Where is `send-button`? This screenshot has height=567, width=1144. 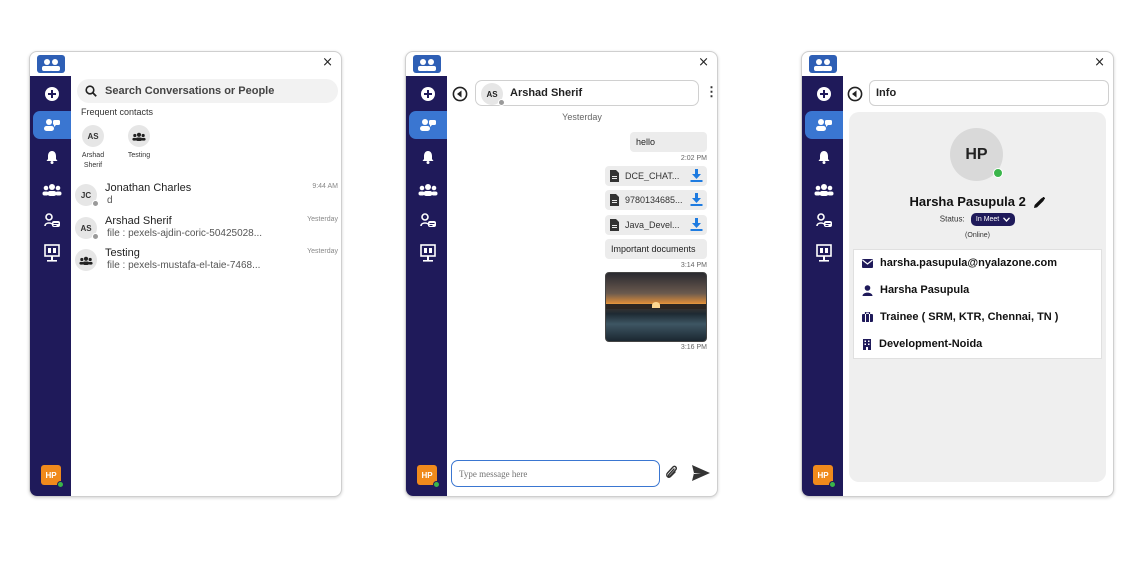
send-button is located at coordinates (701, 475).